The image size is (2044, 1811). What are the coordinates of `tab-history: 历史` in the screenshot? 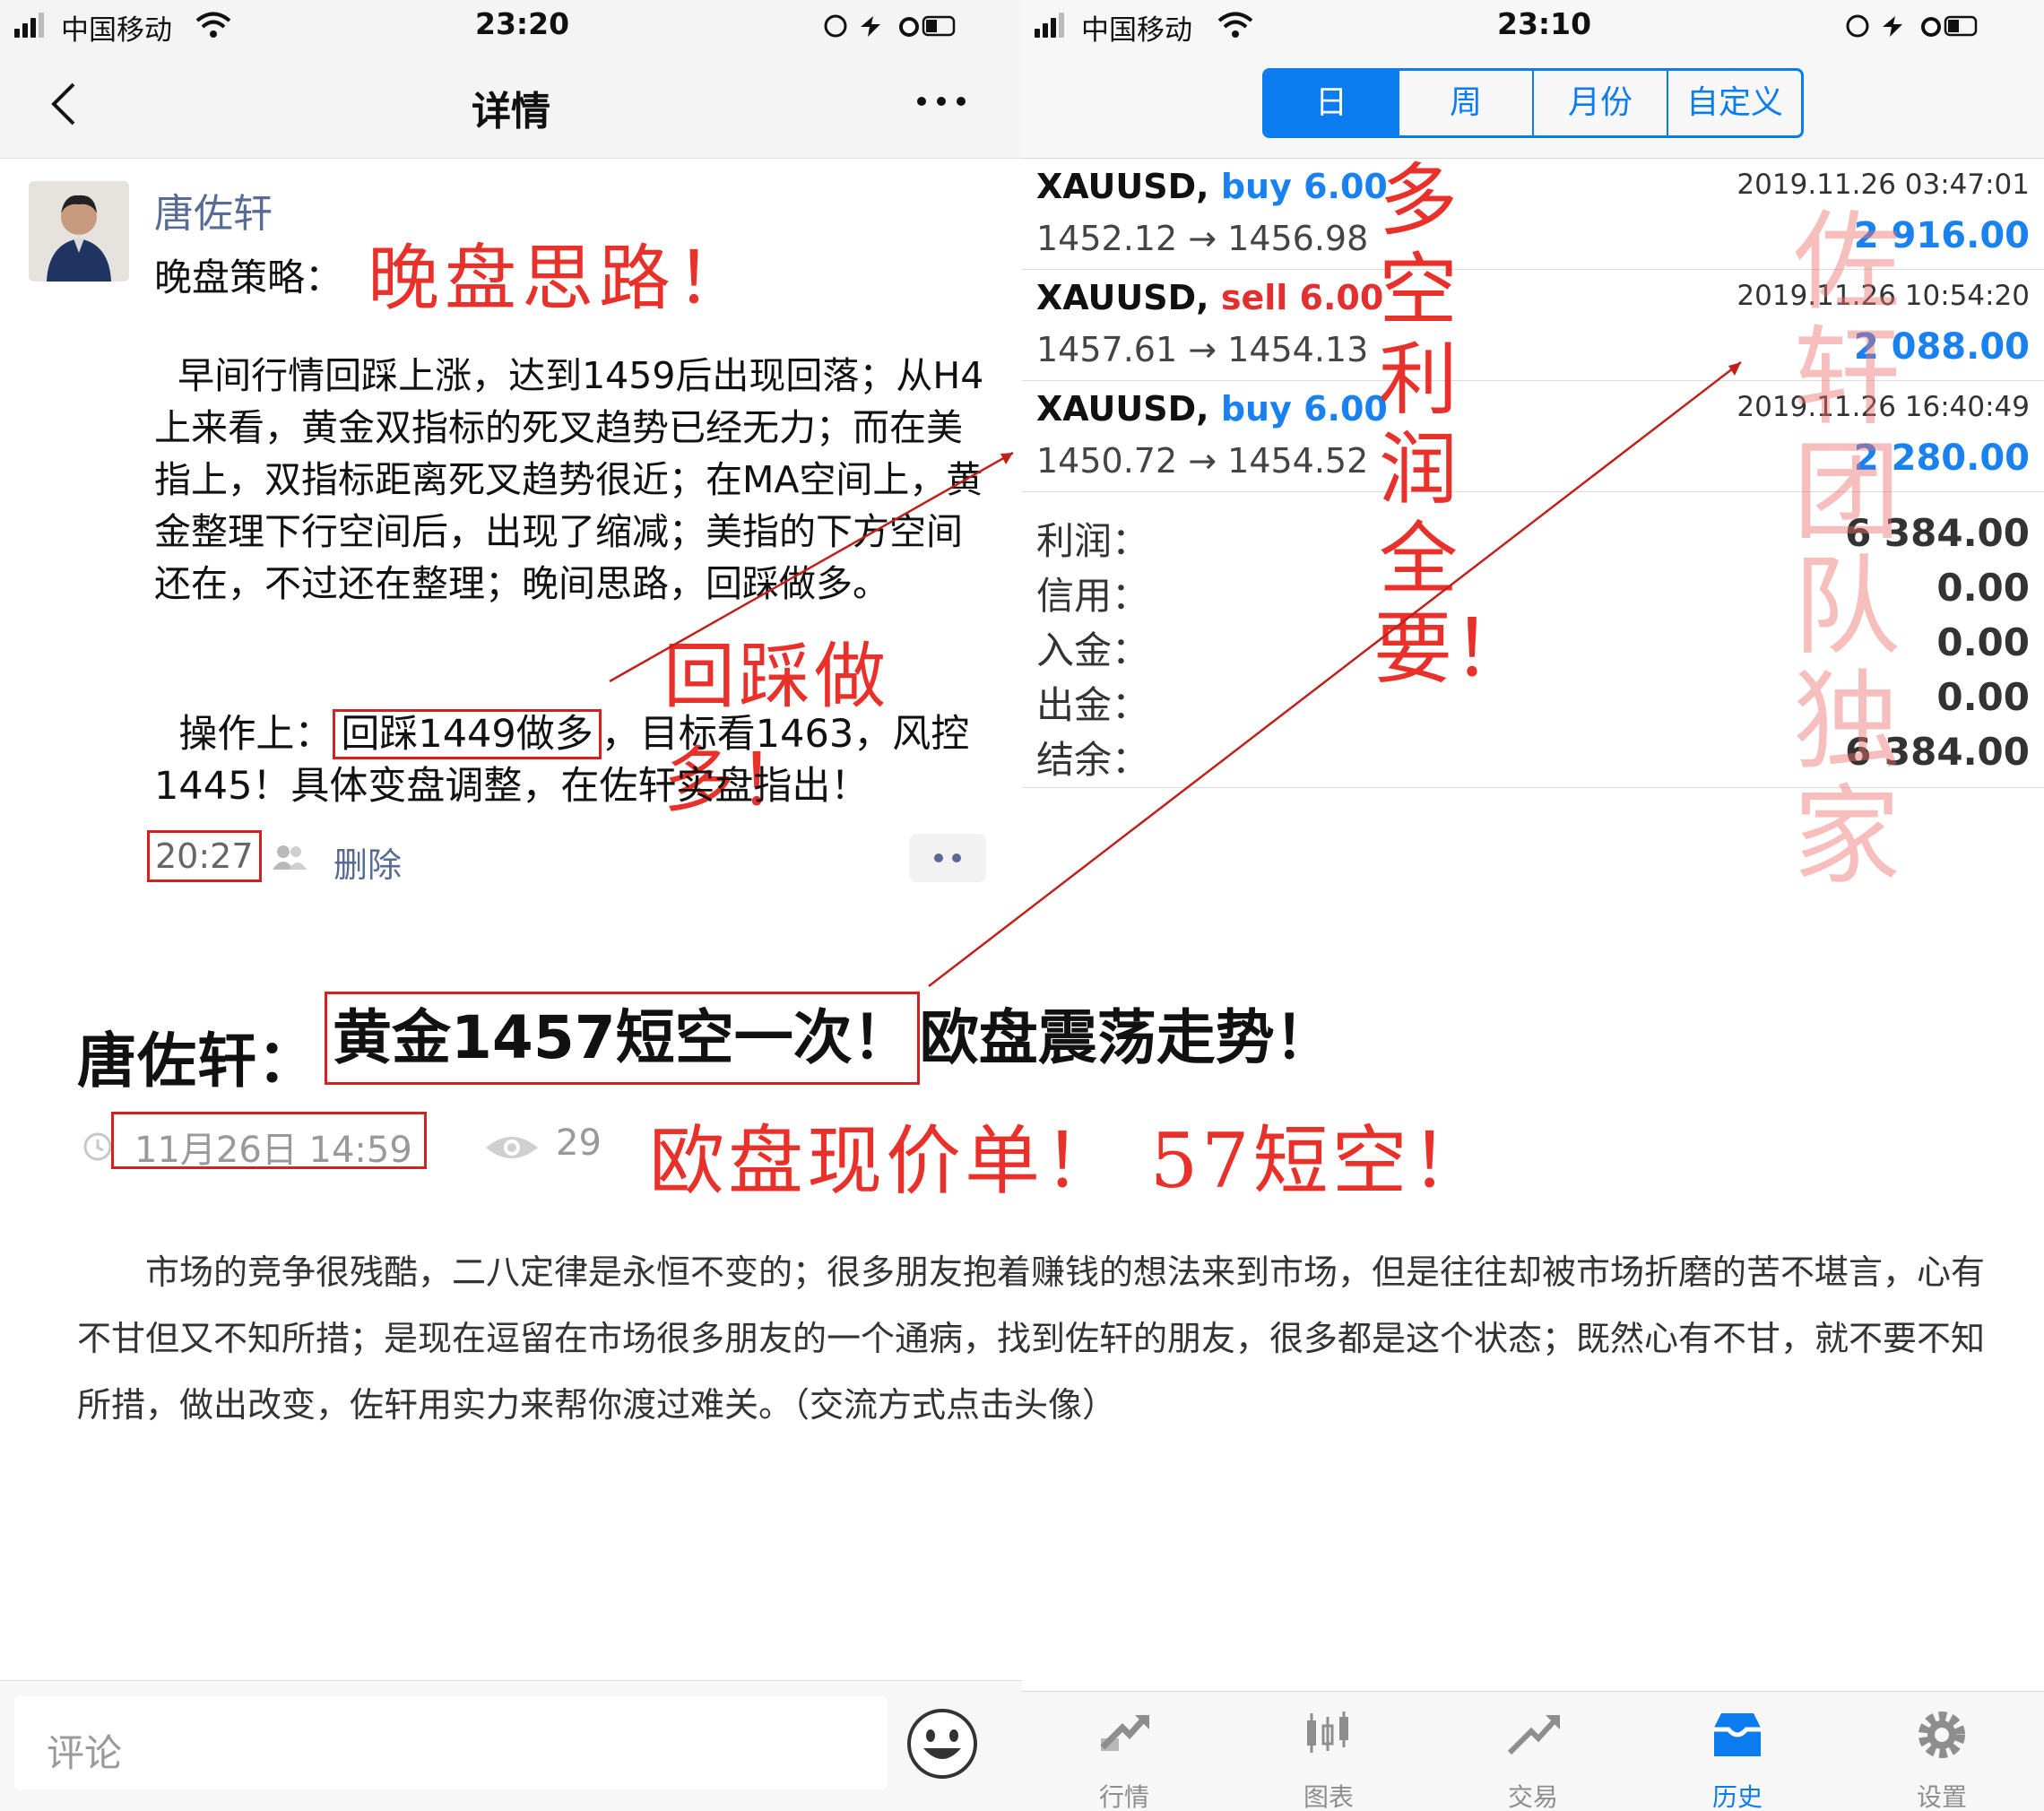 It's located at (1738, 1751).